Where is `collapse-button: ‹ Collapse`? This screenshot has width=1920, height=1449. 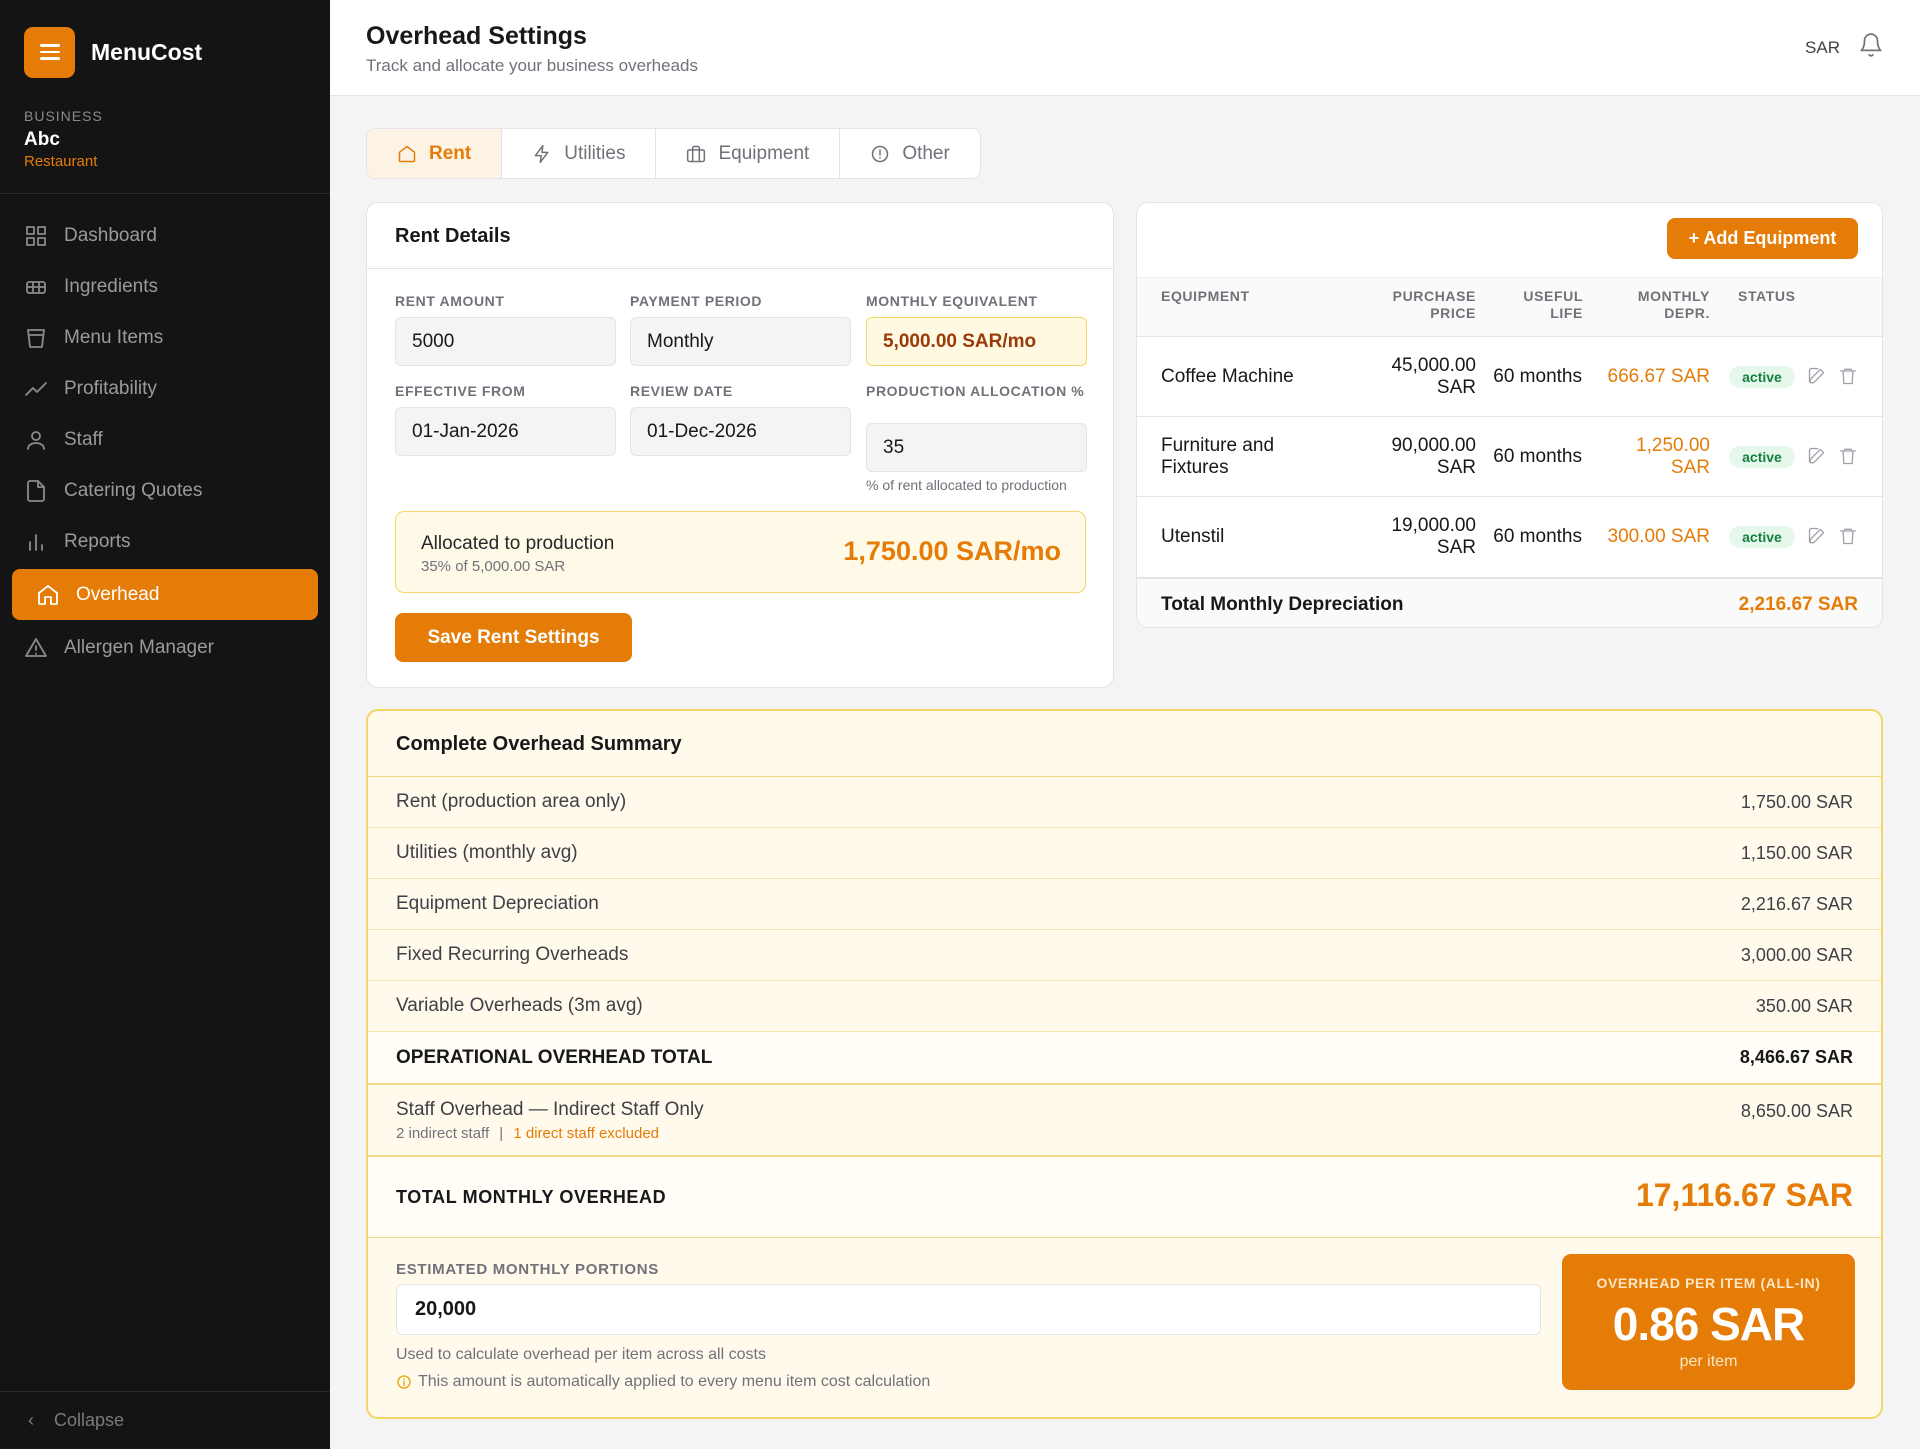 collapse-button: ‹ Collapse is located at coordinates (165, 1420).